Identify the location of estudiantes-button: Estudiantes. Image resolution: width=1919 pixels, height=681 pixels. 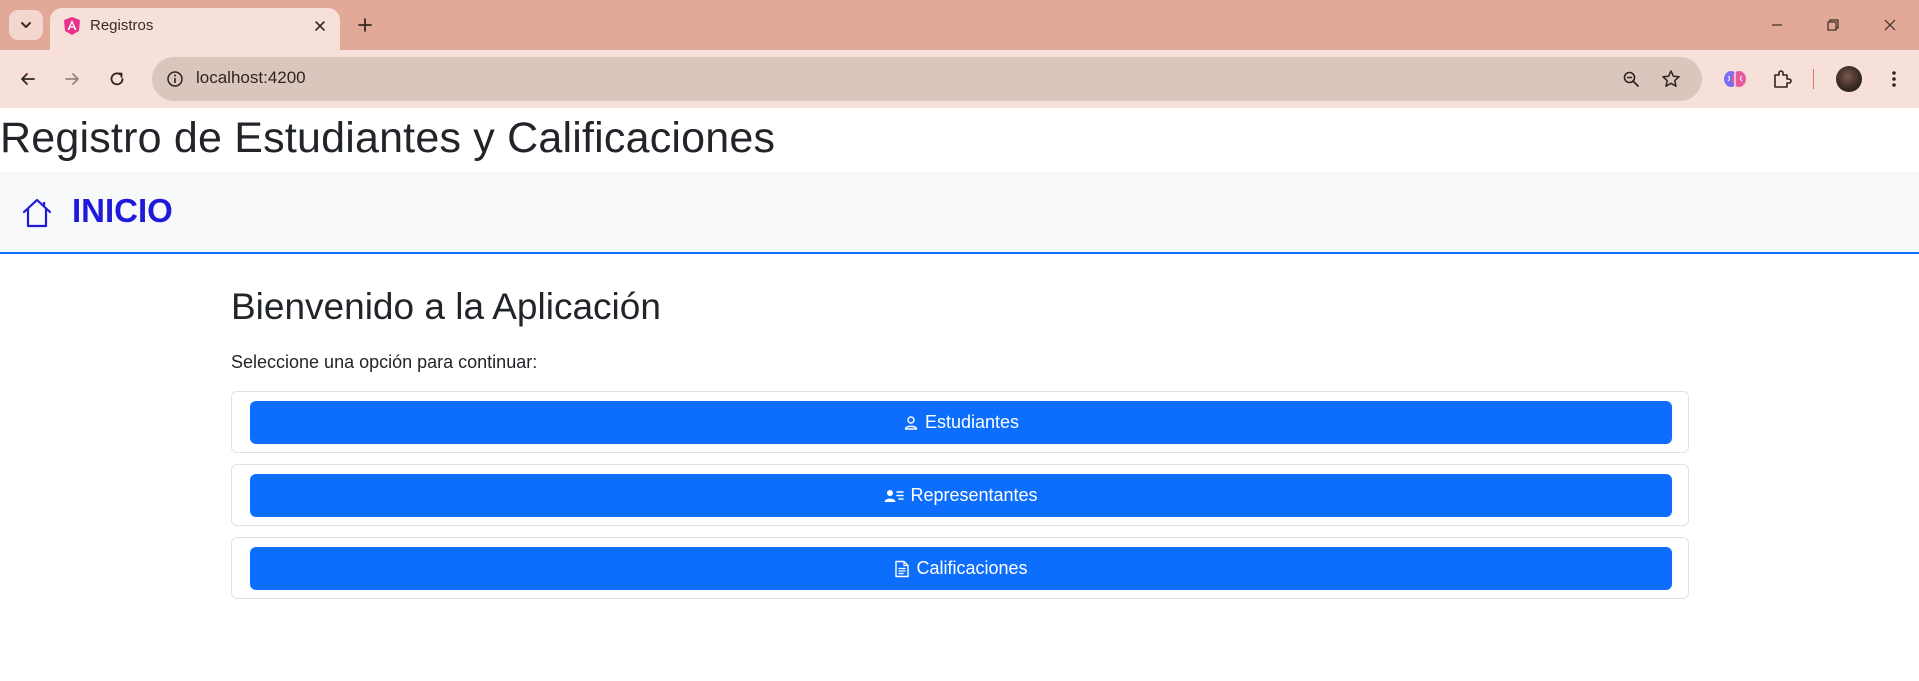
(961, 422).